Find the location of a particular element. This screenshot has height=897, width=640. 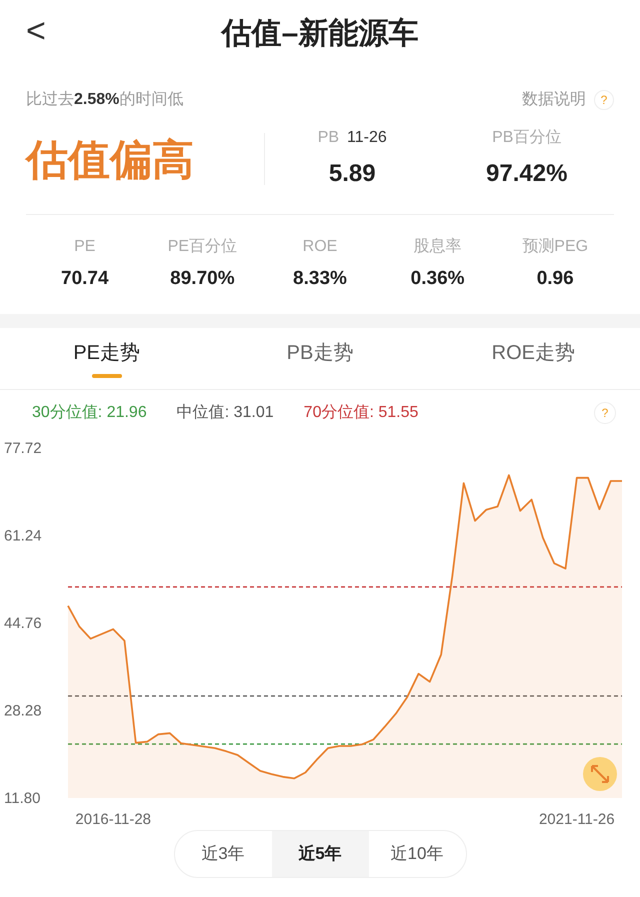

metric-label: PE百分位 is located at coordinates (203, 247).